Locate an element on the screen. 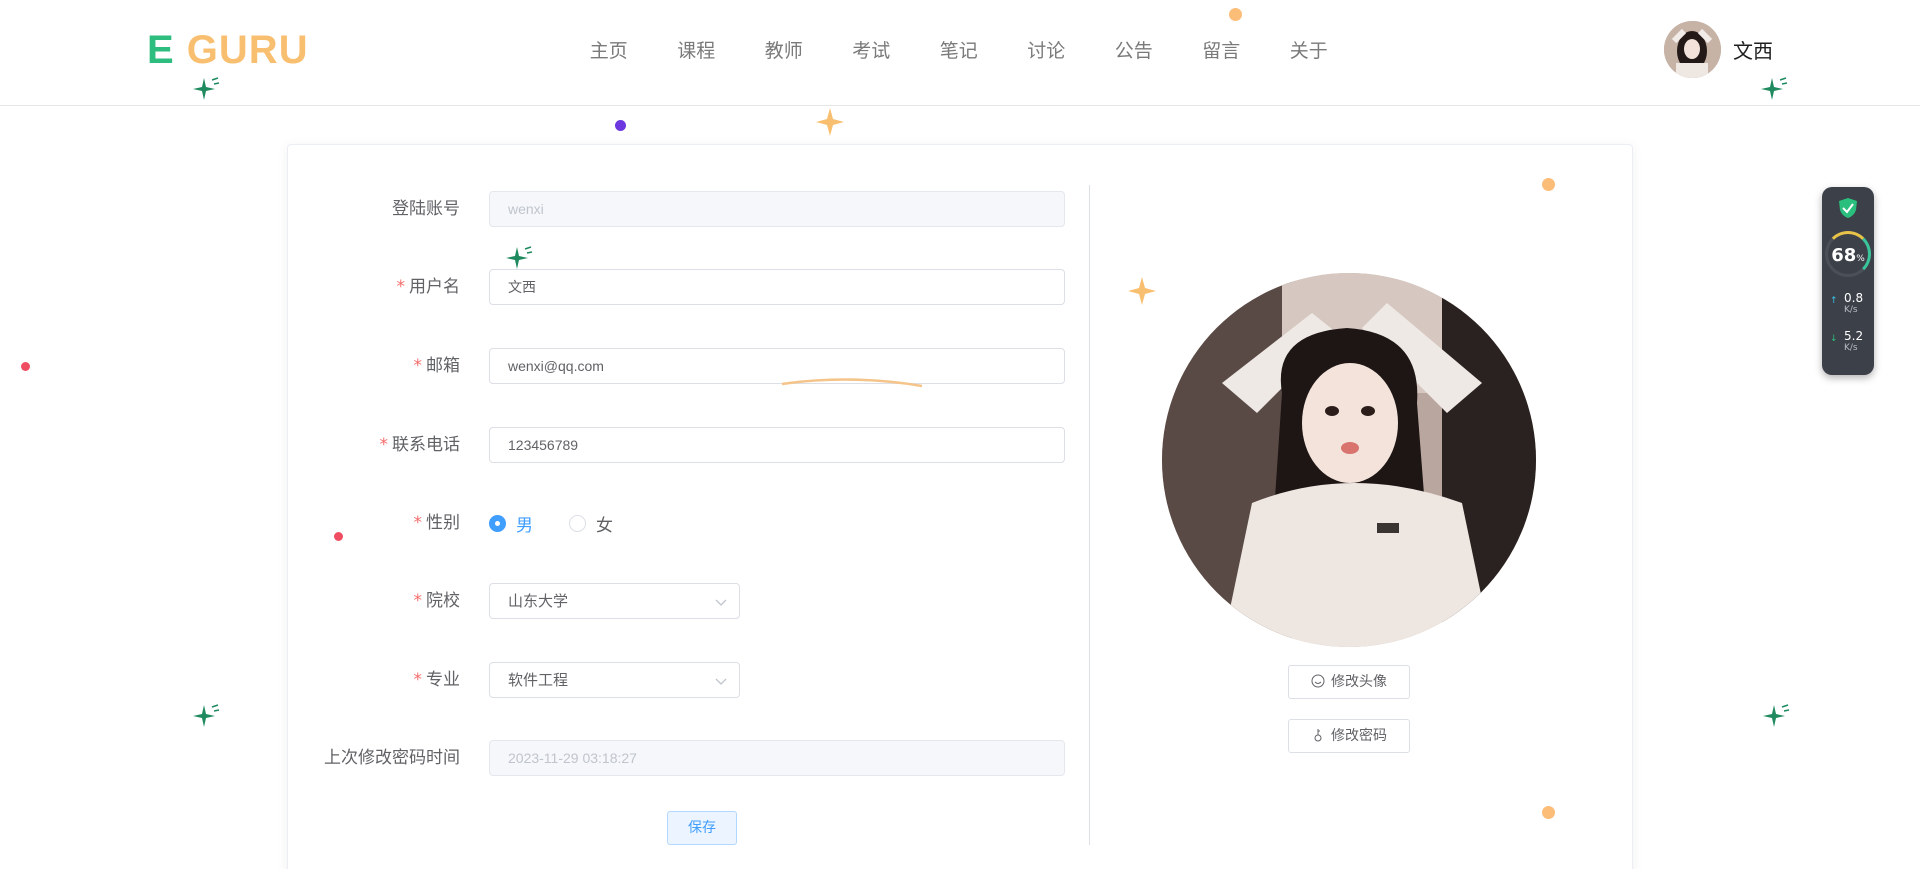 The image size is (1920, 869). email-label: * 邮箱 is located at coordinates (437, 366).